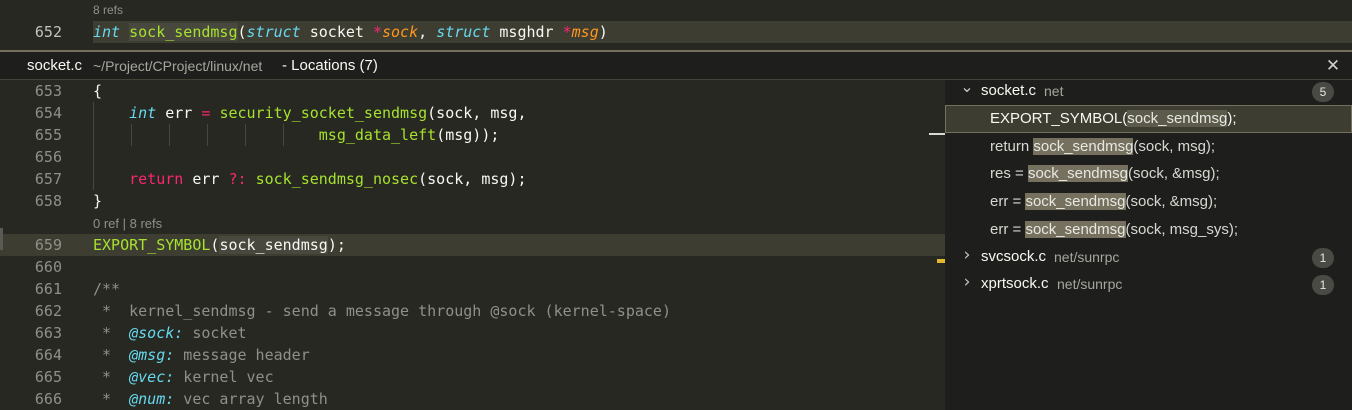 The width and height of the screenshot is (1352, 410). Describe the element at coordinates (152, 399) in the screenshot. I see `code-token: @num:` at that location.